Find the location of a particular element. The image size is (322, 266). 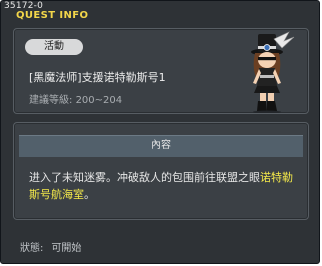

description-end: 。 is located at coordinates (89, 194).